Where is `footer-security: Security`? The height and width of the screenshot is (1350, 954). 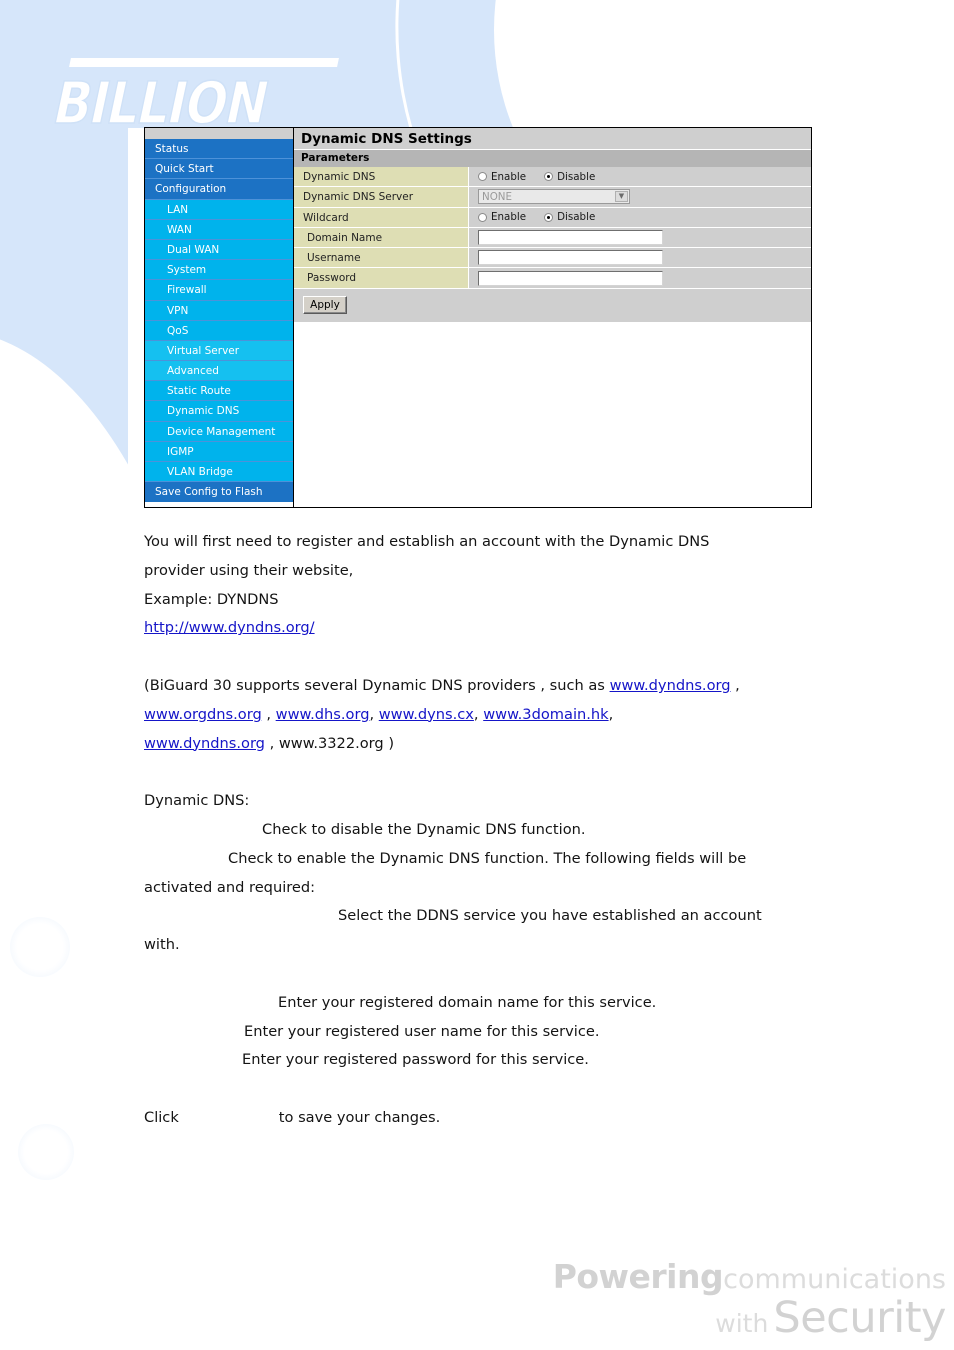
footer-security: Security is located at coordinates (859, 1318).